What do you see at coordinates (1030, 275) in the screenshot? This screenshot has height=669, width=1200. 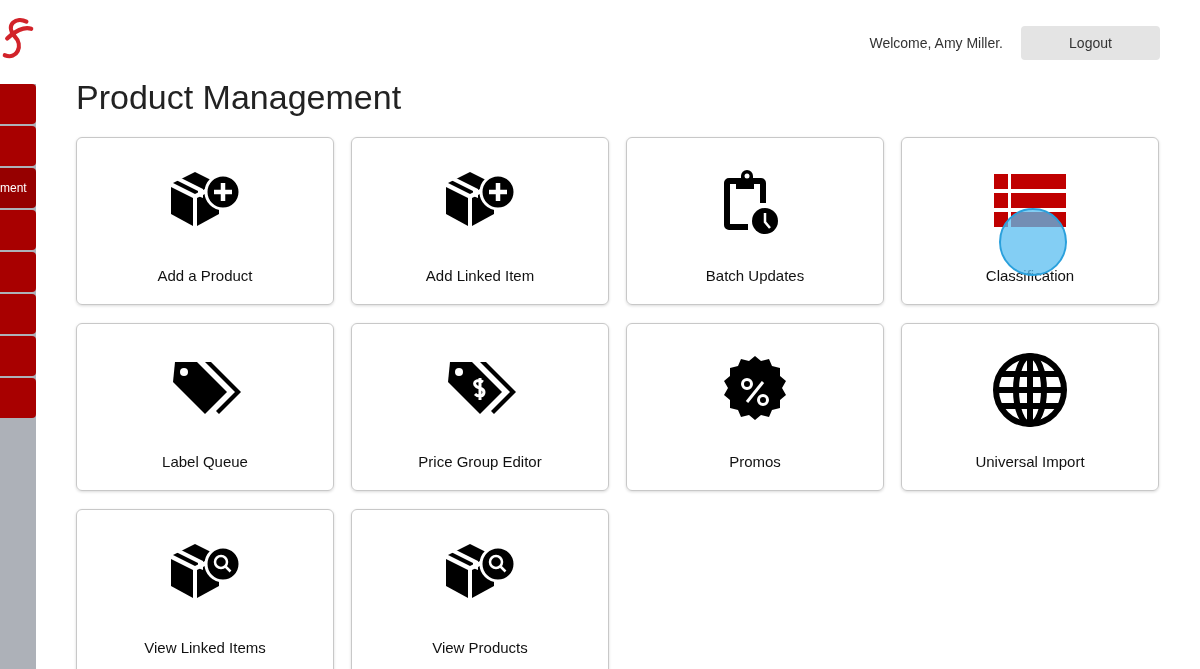 I see `tile-label: Classification` at bounding box center [1030, 275].